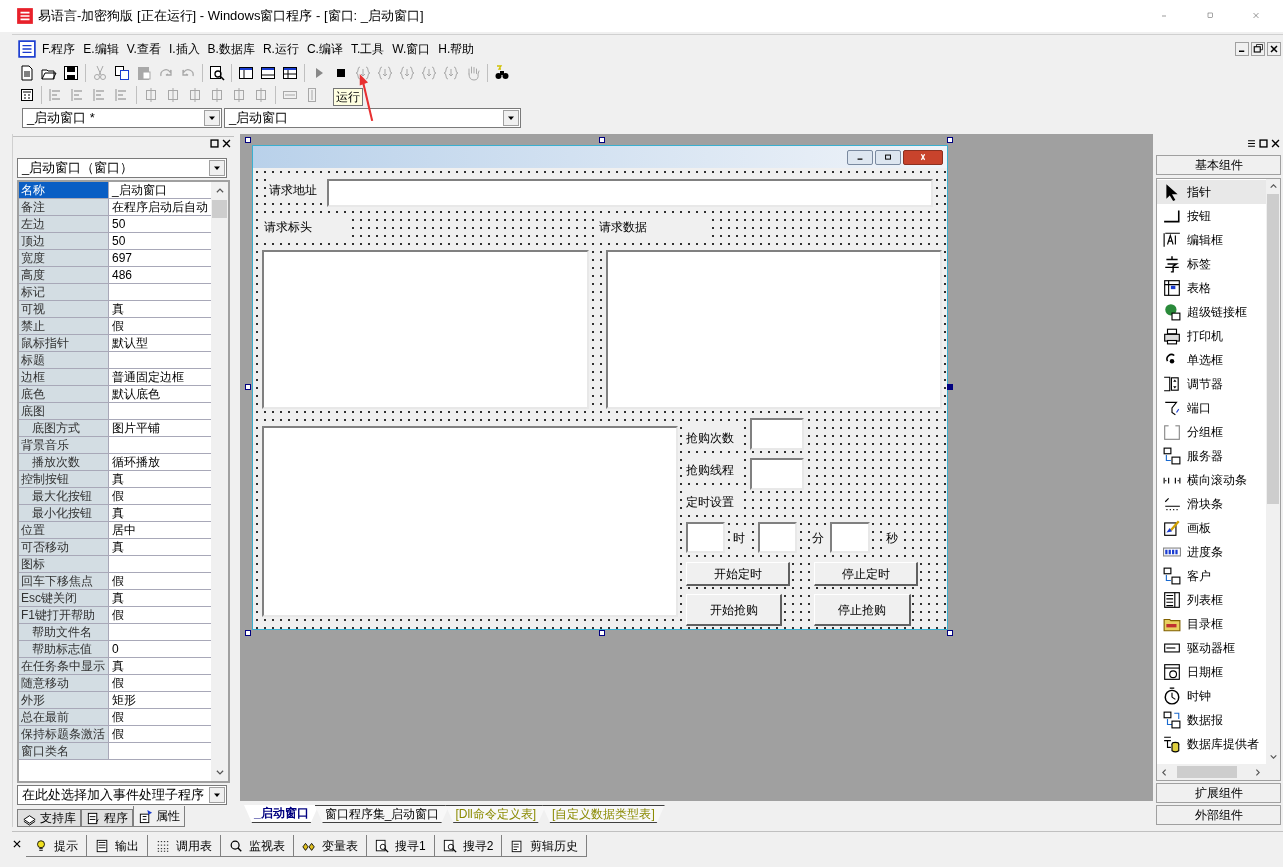  Describe the element at coordinates (367, 48) in the screenshot. I see `menu-item: T.工具` at that location.